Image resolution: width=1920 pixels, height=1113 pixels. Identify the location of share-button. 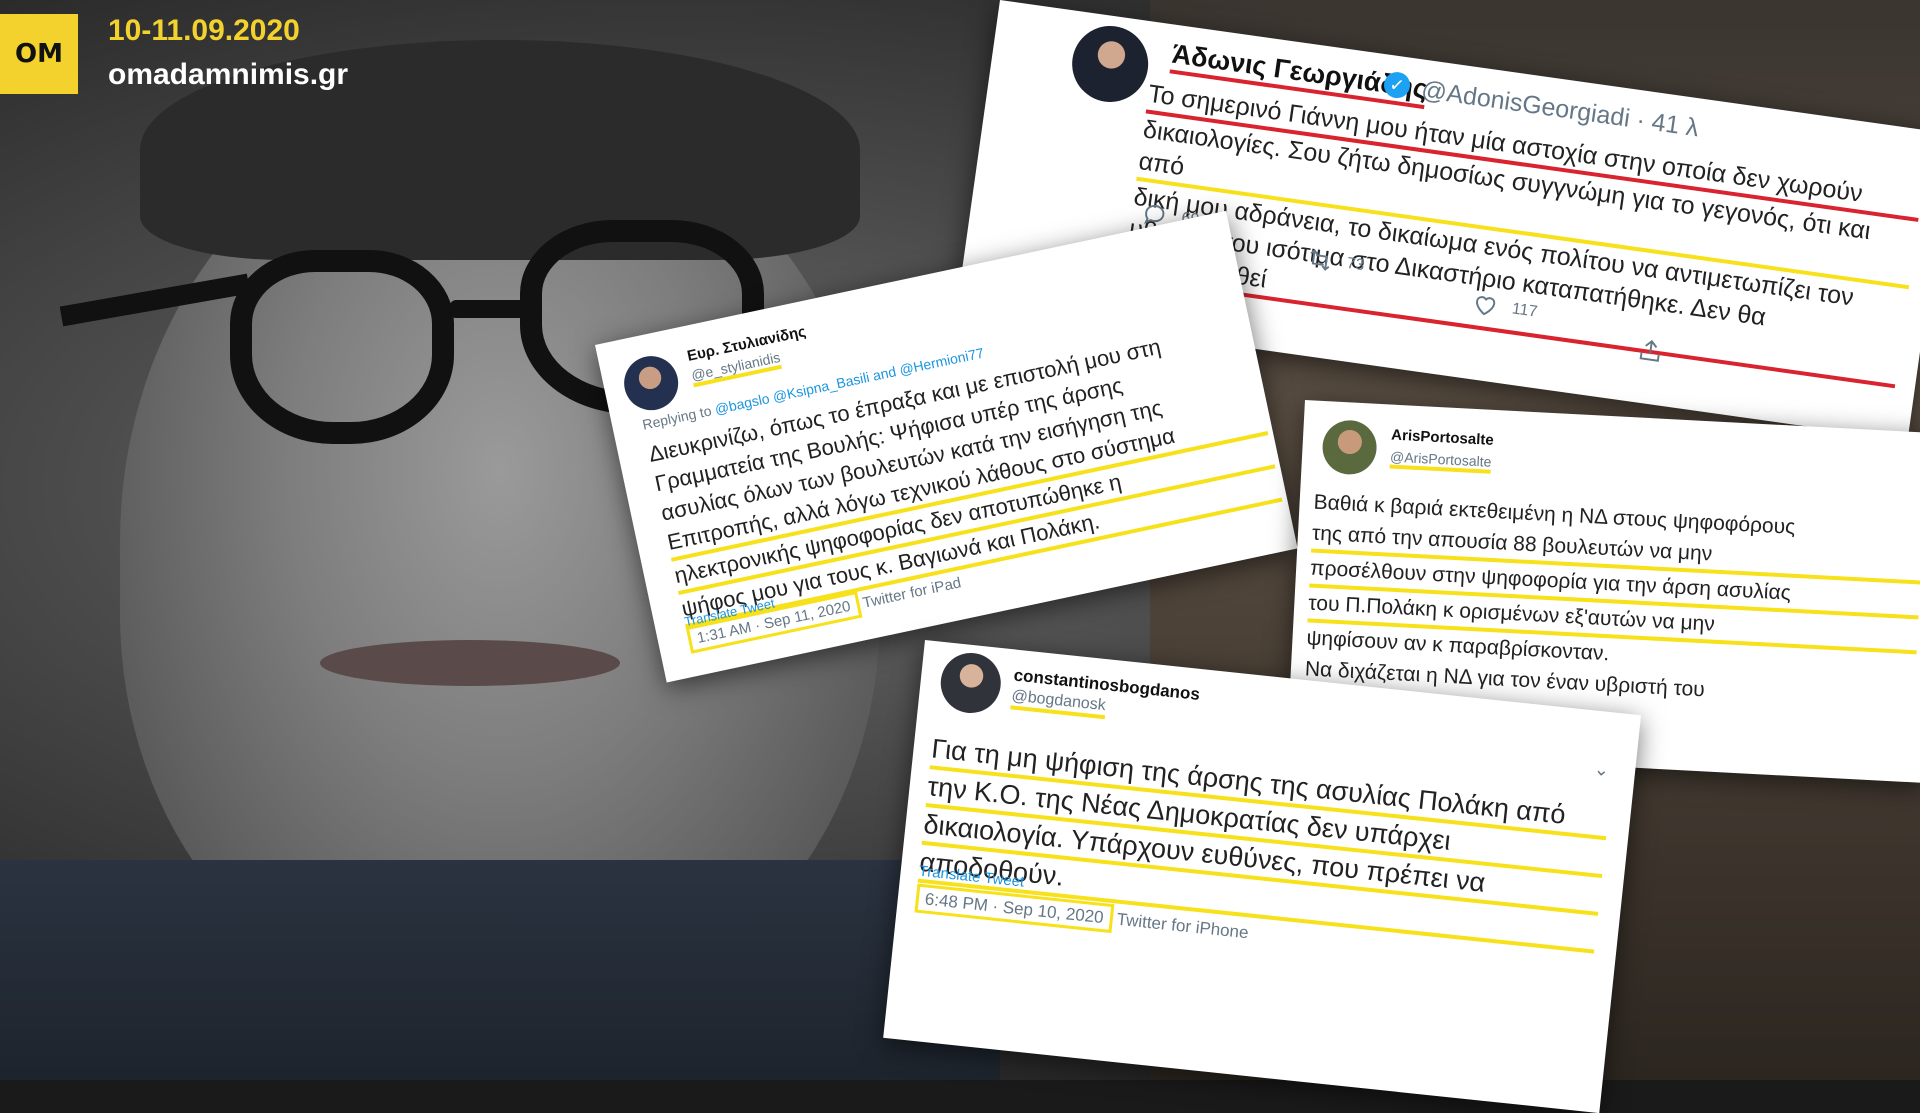
(1650, 350).